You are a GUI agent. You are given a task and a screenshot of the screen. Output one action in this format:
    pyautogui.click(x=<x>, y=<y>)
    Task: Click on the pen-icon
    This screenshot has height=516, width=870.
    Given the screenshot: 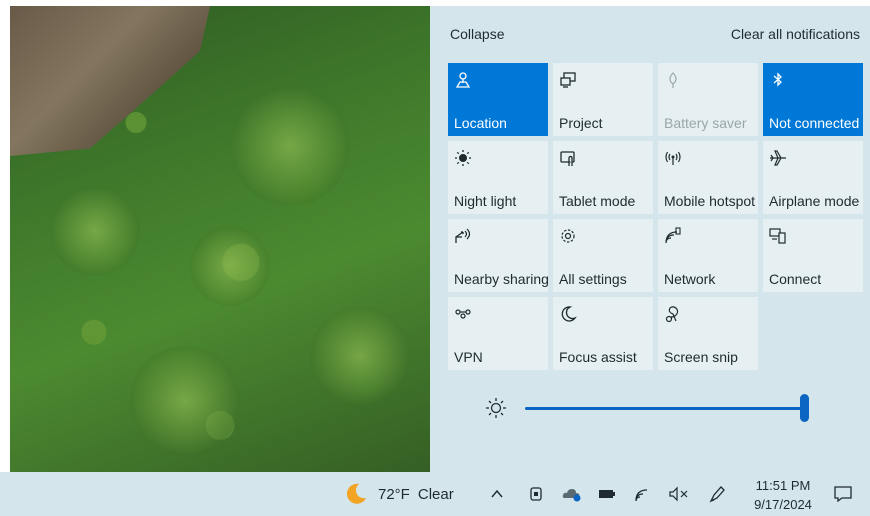 What is the action you would take?
    pyautogui.click(x=718, y=494)
    